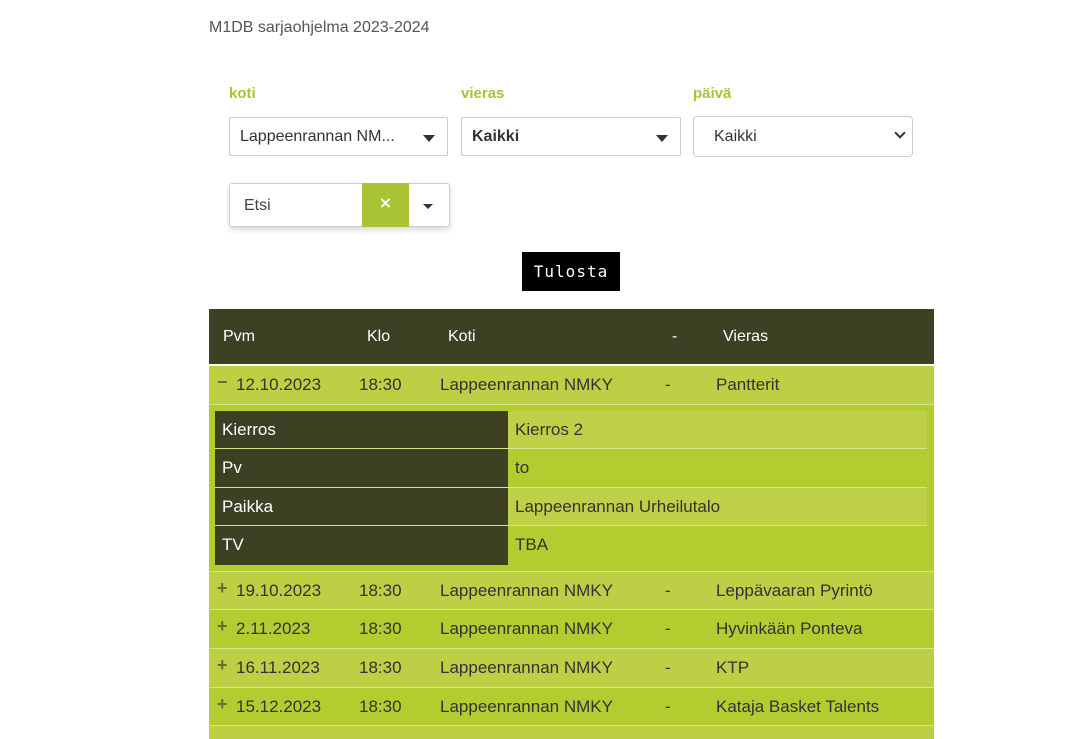  What do you see at coordinates (378, 337) in the screenshot?
I see `header-time: Klo` at bounding box center [378, 337].